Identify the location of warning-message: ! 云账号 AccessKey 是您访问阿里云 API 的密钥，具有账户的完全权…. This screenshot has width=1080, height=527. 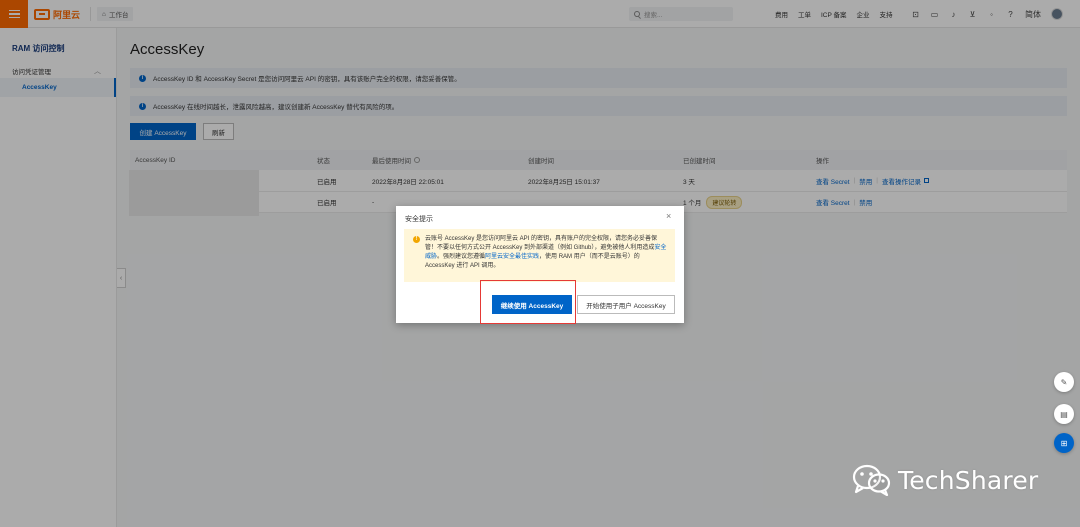
(539, 255).